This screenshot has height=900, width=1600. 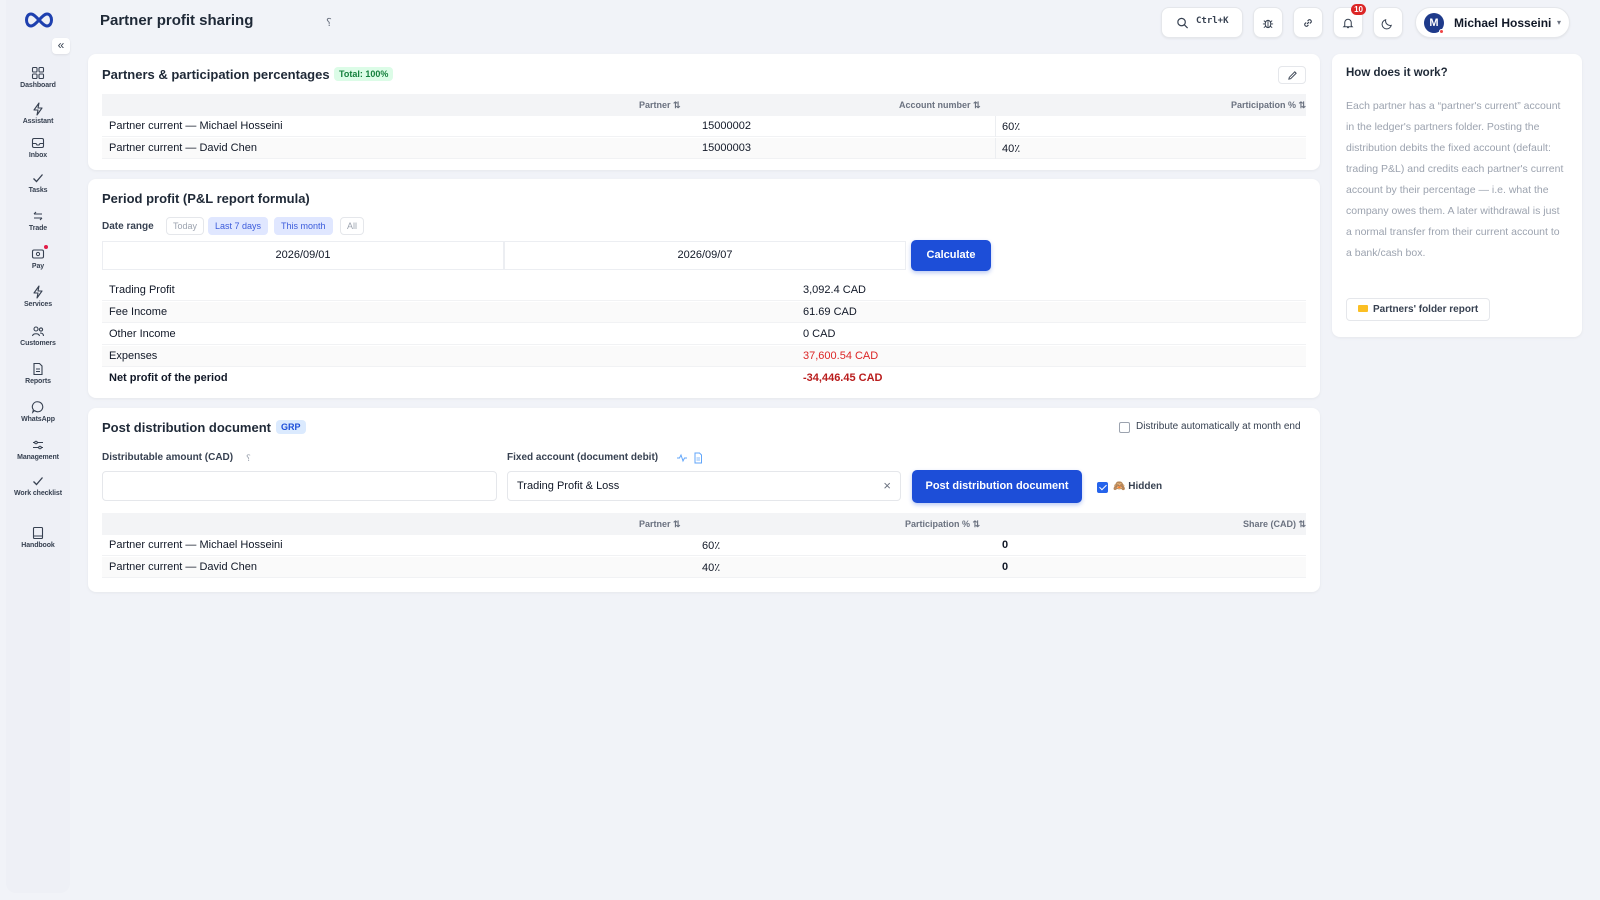 What do you see at coordinates (352, 226) in the screenshot?
I see `chip-all: All` at bounding box center [352, 226].